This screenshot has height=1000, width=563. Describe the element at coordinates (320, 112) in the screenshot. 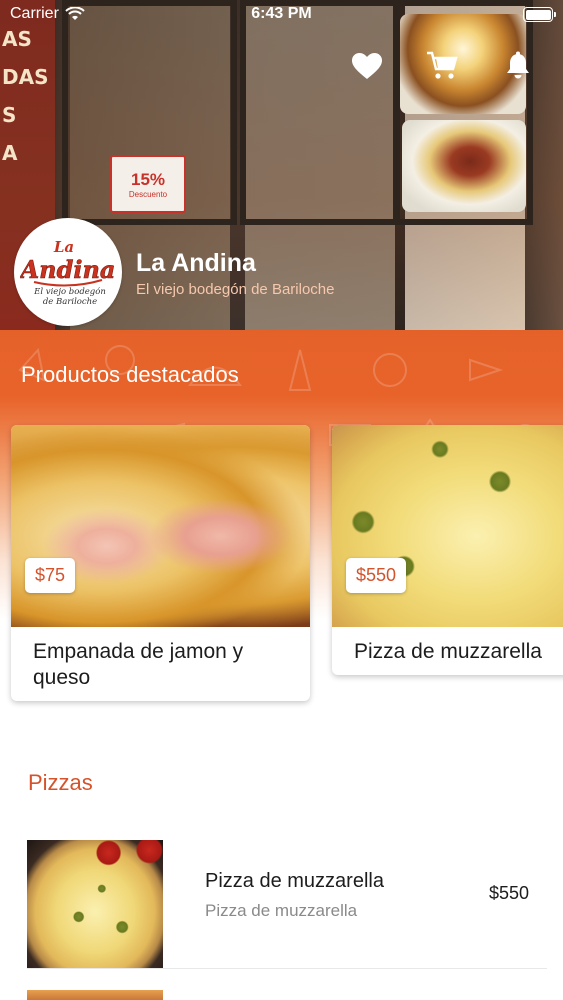

I see `window-frame` at that location.